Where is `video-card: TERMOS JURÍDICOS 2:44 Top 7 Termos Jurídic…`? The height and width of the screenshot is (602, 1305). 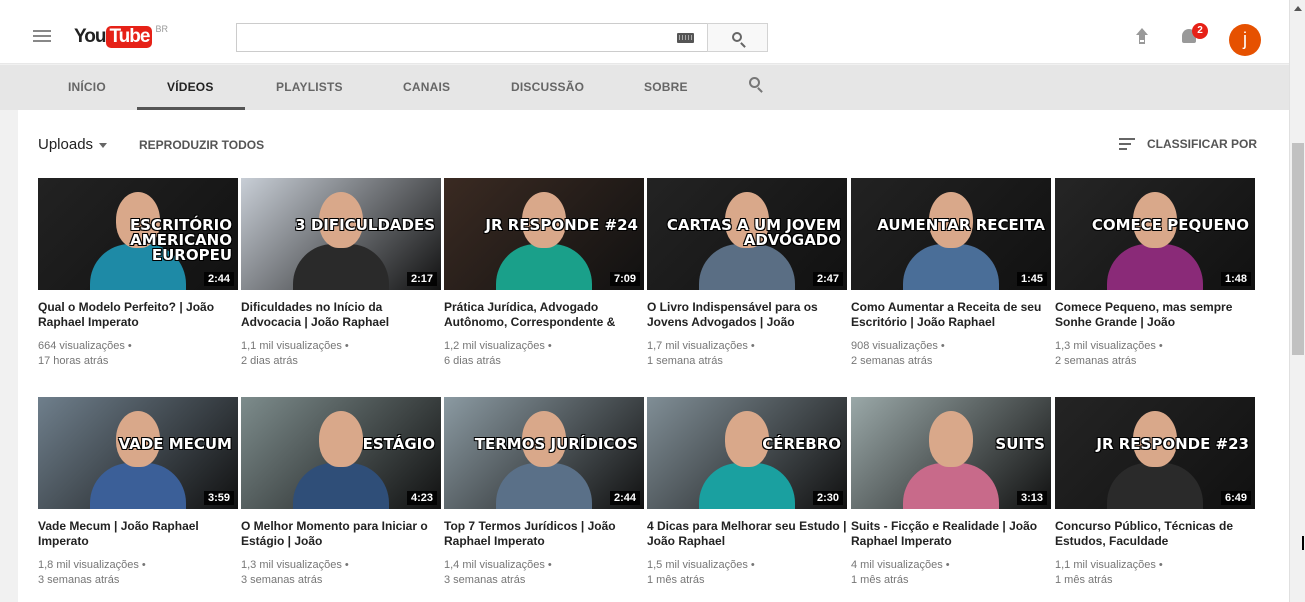
video-card: TERMOS JURÍDICOS 2:44 Top 7 Termos Jurídic… is located at coordinates (544, 492).